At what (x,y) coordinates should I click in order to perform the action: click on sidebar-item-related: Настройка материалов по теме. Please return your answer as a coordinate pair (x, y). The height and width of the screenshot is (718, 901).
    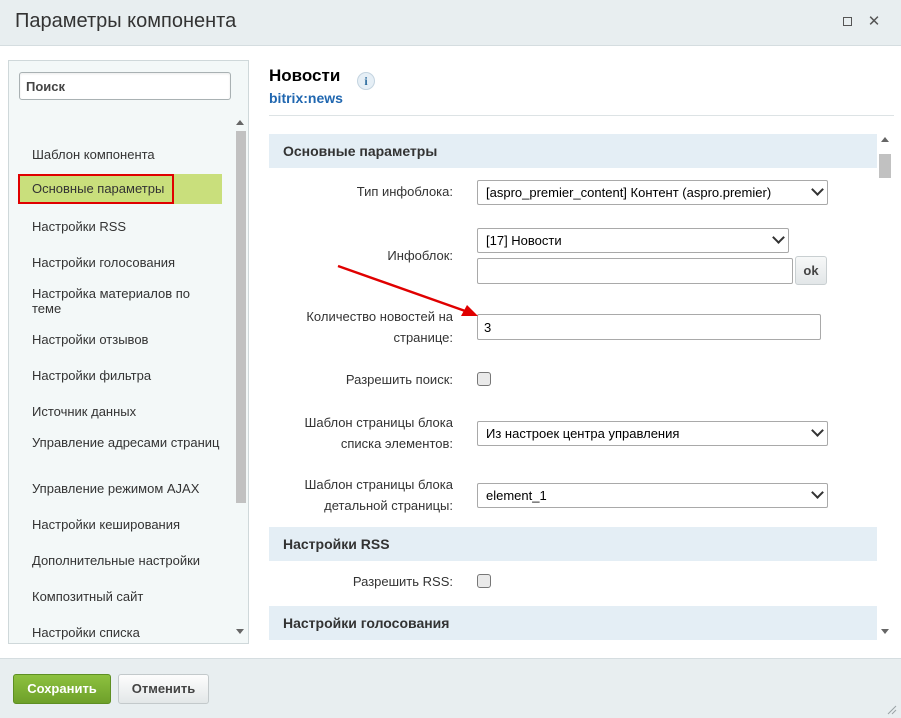
    Looking at the image, I should click on (127, 301).